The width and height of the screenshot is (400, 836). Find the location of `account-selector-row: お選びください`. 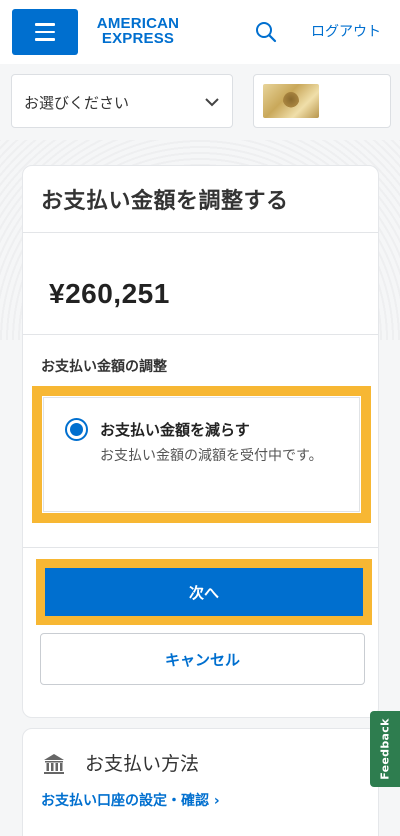

account-selector-row: お選びください is located at coordinates (200, 102).